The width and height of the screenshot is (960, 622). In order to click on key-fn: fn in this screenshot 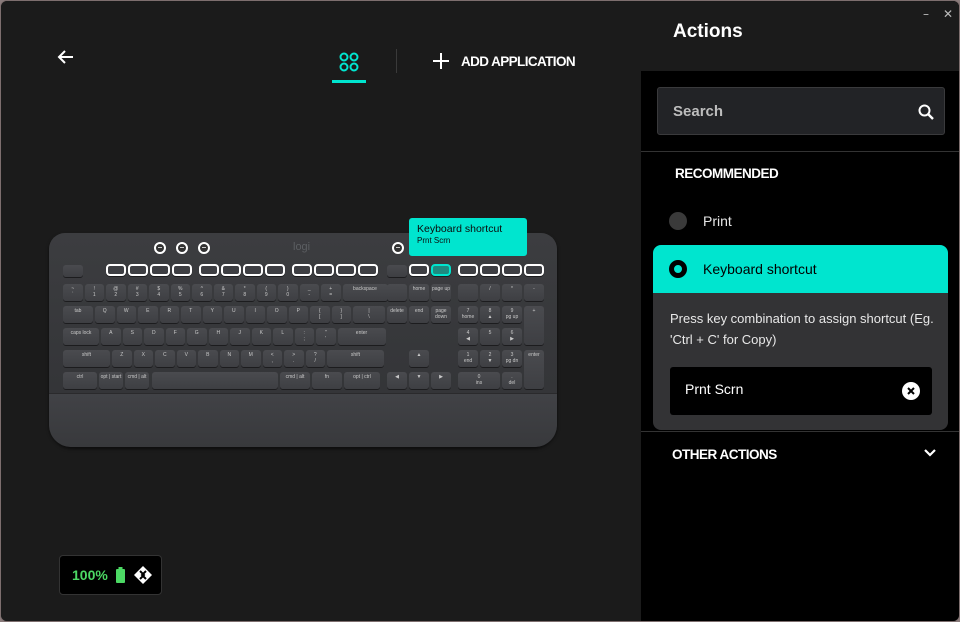, I will do `click(327, 380)`.